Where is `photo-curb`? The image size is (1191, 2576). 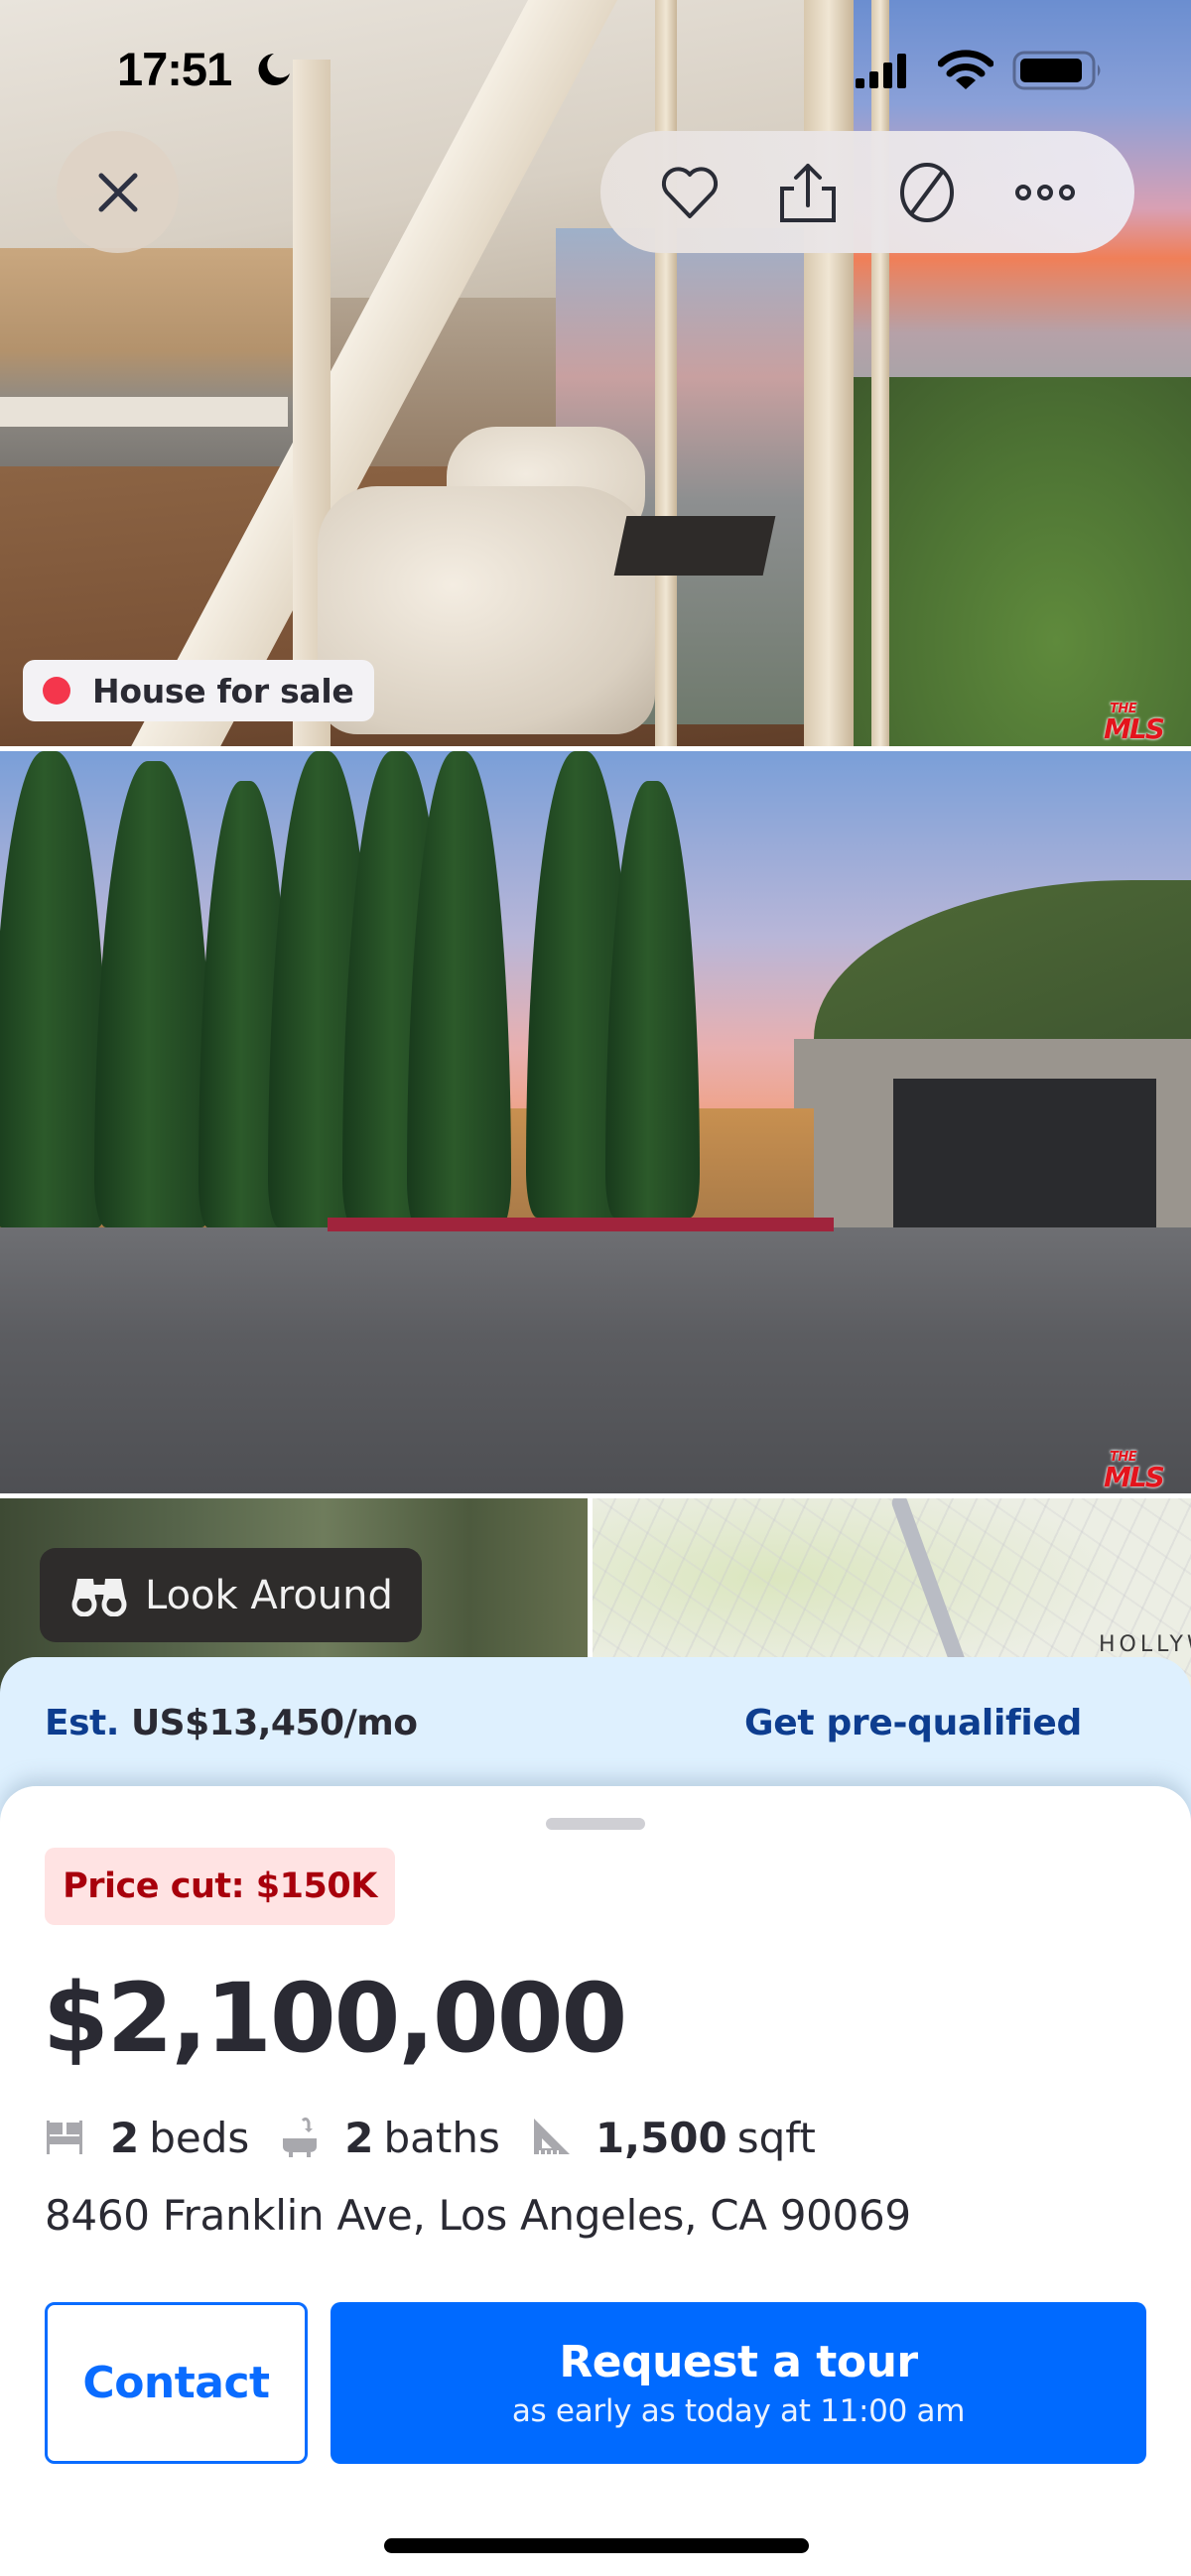 photo-curb is located at coordinates (581, 1225).